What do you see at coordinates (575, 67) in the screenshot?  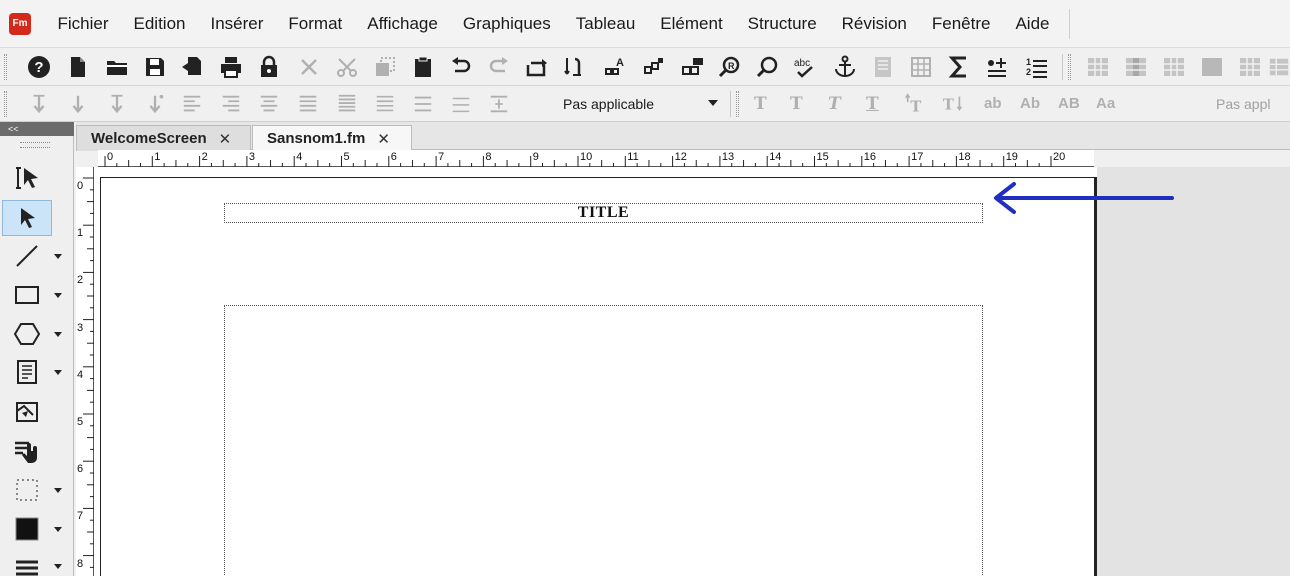 I see `spell-paragraph-icon` at bounding box center [575, 67].